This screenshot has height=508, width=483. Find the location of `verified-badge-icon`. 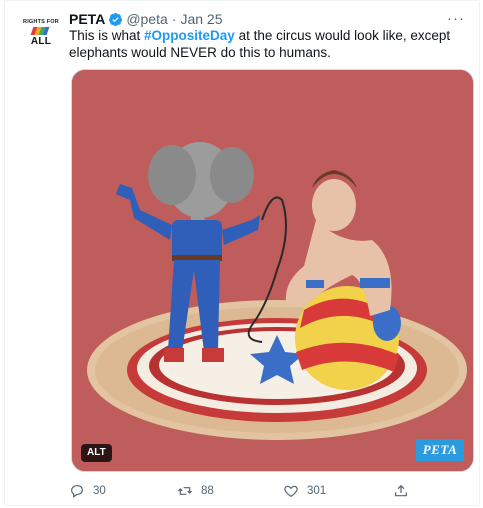

verified-badge-icon is located at coordinates (116, 19).